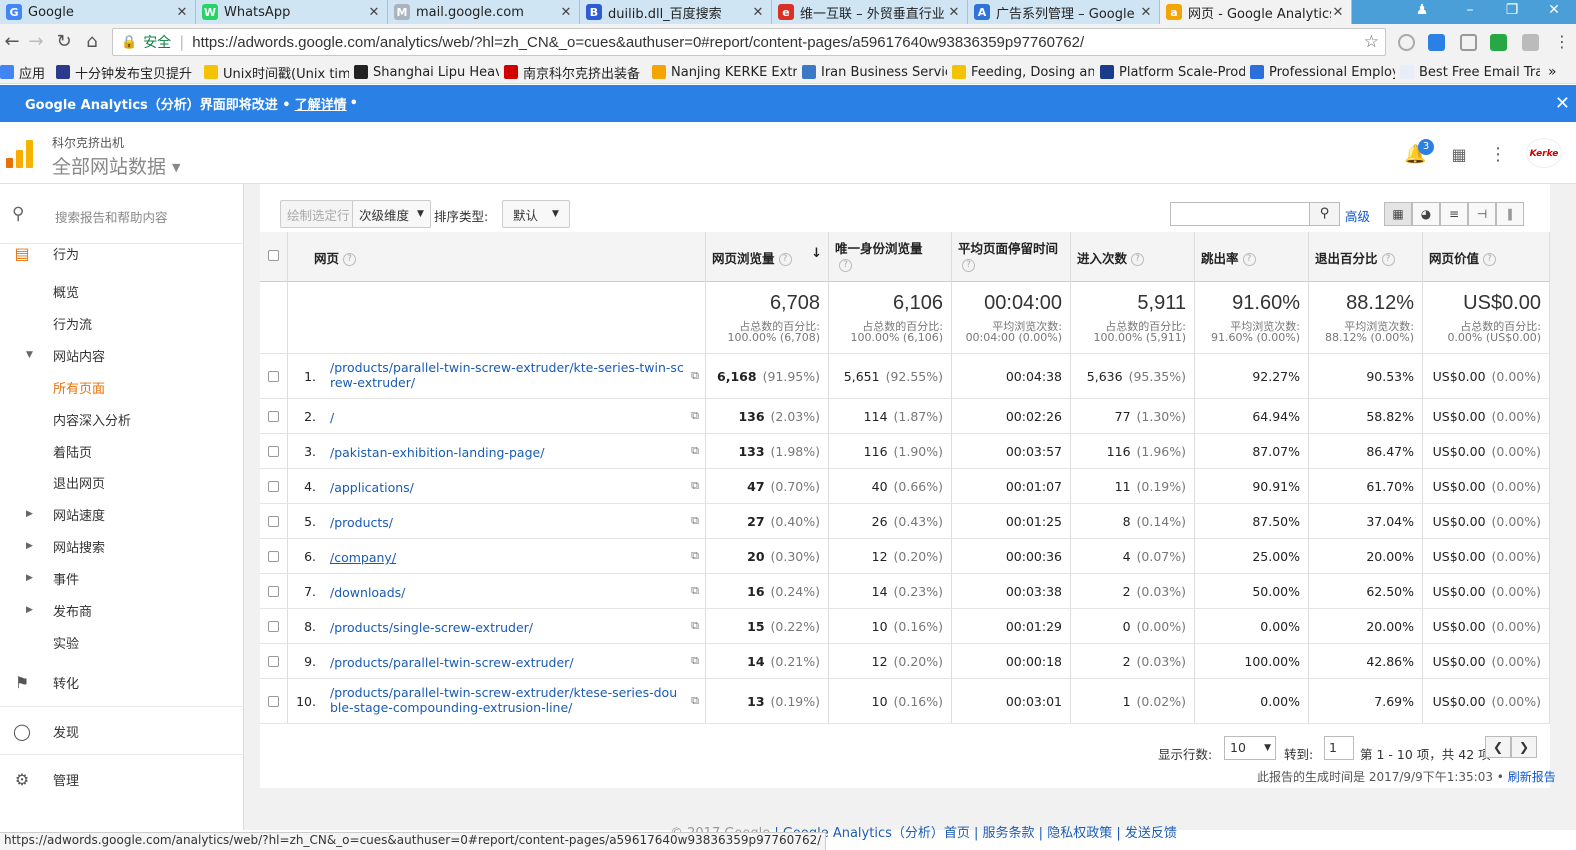 The height and width of the screenshot is (850, 1576). What do you see at coordinates (426, 72) in the screenshot?
I see `bookmark-item: Shanghai Lipu Heav` at bounding box center [426, 72].